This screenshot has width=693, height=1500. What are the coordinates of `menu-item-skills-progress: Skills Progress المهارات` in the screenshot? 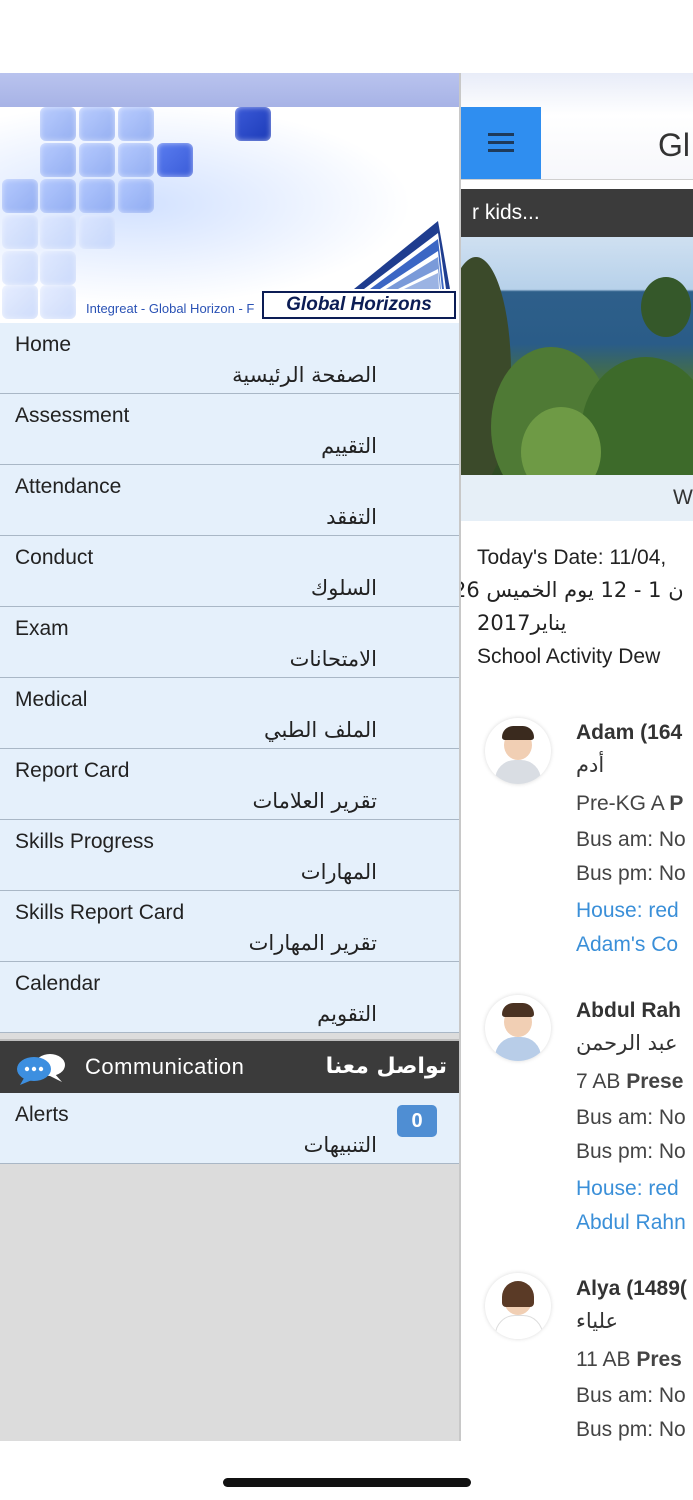 It's located at (229, 855).